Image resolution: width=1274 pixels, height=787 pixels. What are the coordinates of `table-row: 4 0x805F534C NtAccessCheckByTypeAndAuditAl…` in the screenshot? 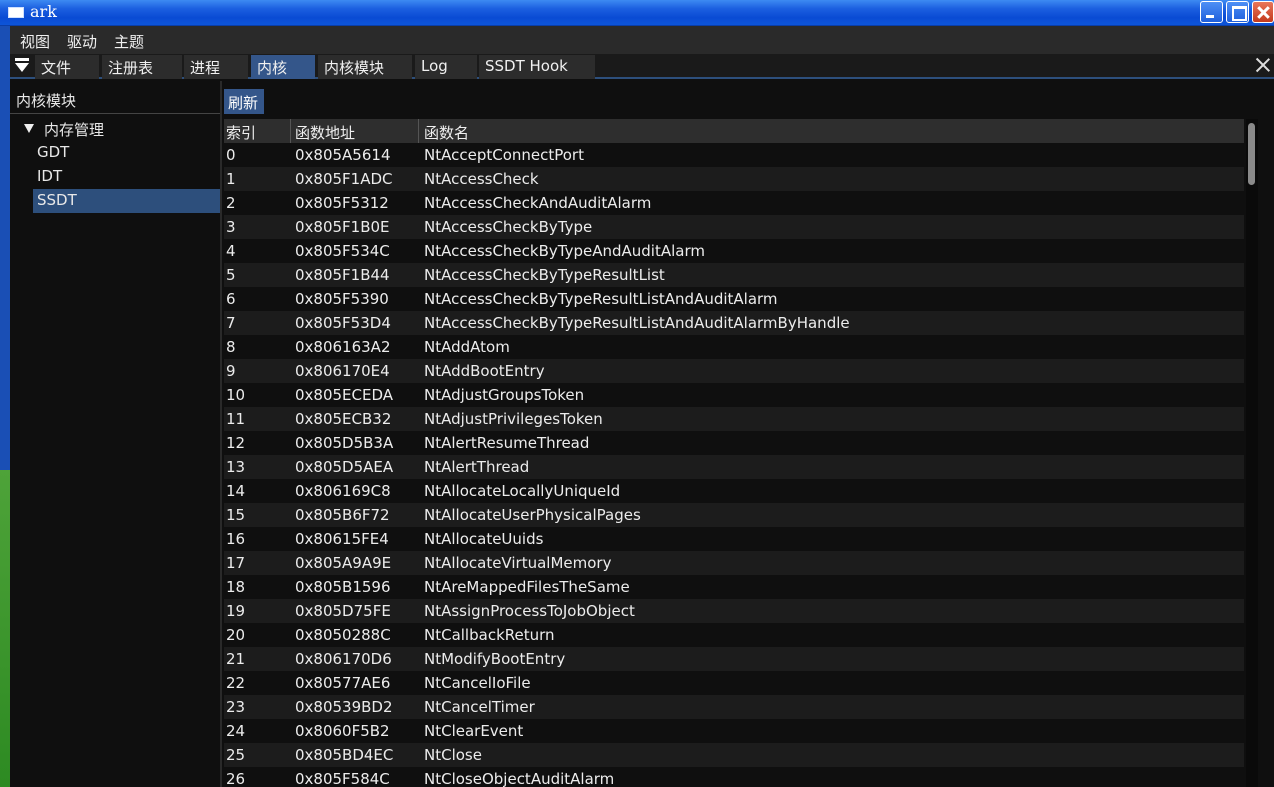 It's located at (734, 251).